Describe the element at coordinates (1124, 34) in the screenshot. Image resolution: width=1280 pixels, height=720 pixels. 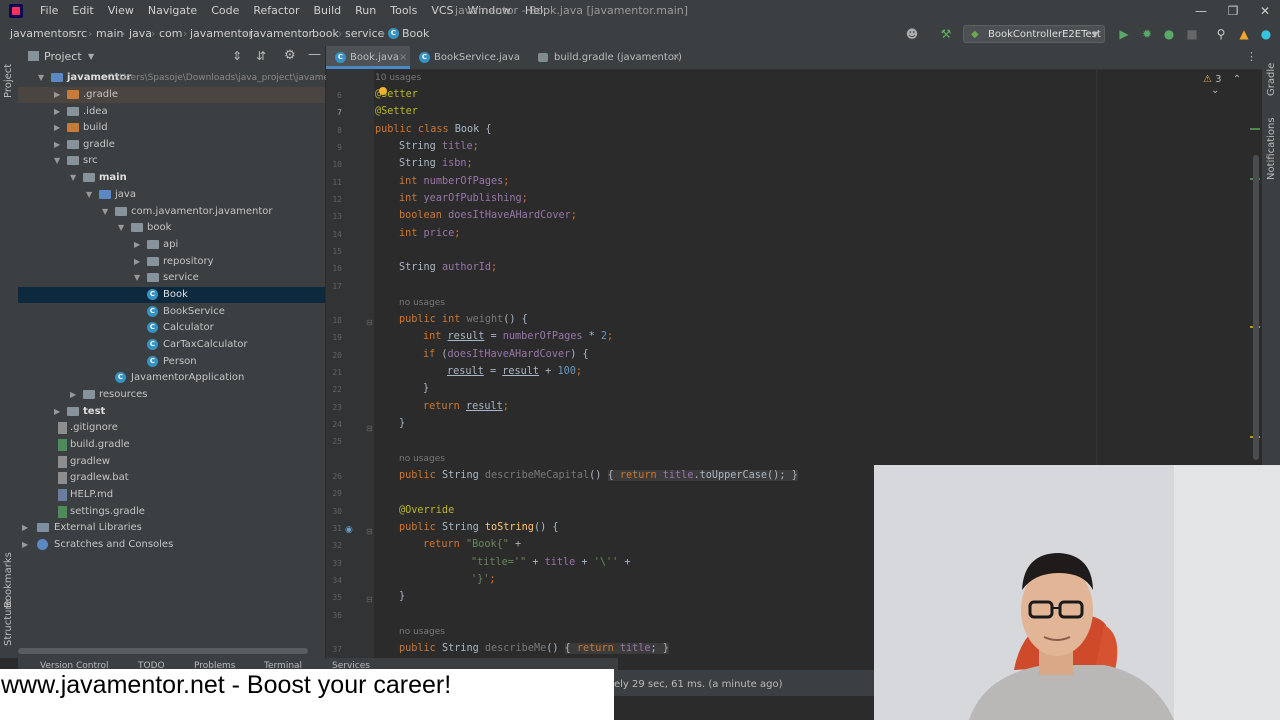
I see `run-icon: ▶` at that location.